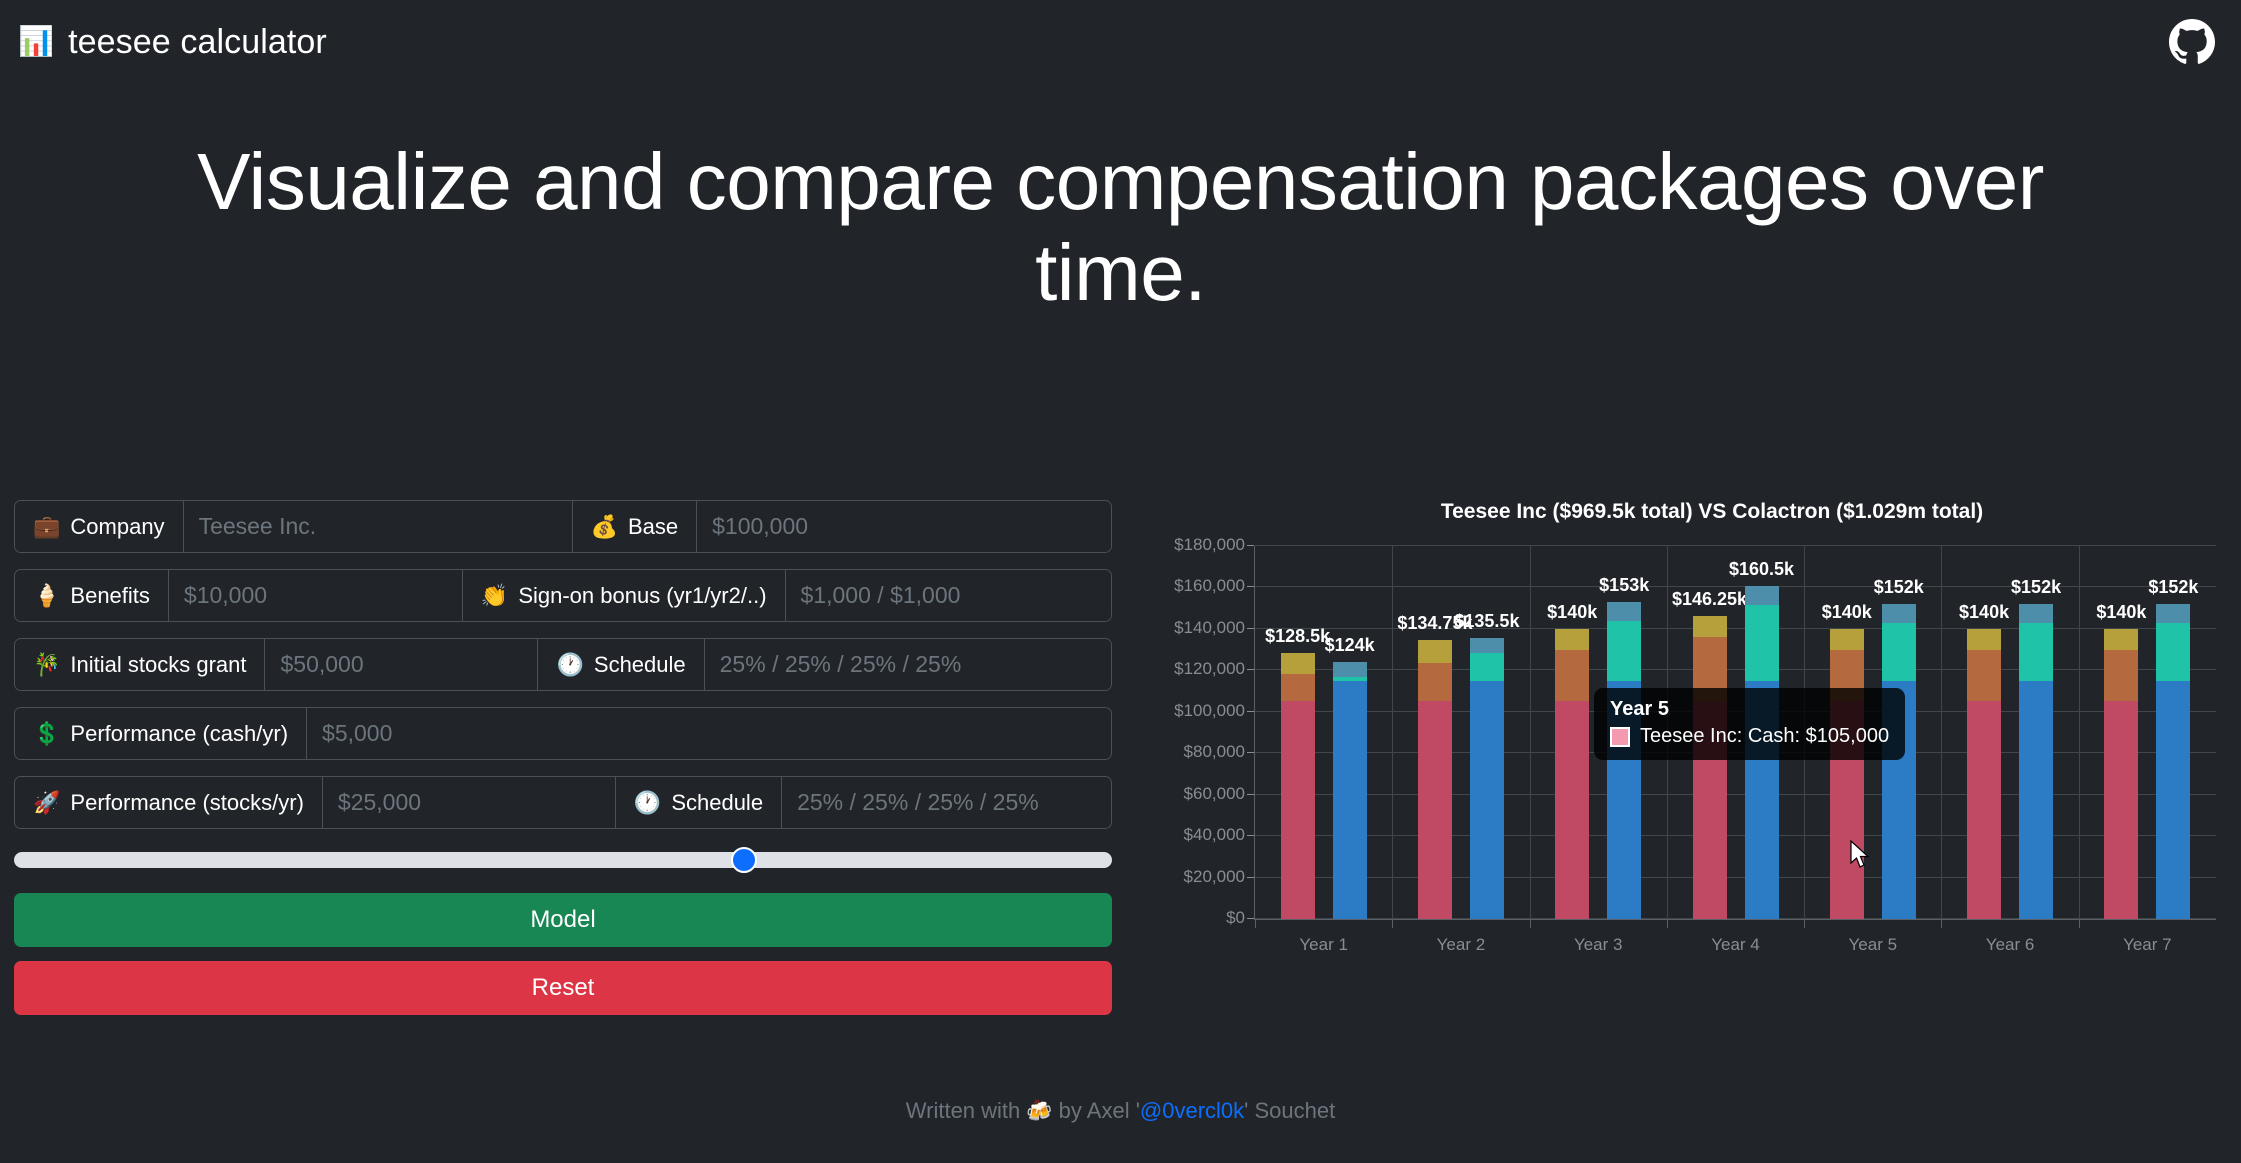 The height and width of the screenshot is (1163, 2241). I want to click on brand: 📊 teesee calculator, so click(172, 42).